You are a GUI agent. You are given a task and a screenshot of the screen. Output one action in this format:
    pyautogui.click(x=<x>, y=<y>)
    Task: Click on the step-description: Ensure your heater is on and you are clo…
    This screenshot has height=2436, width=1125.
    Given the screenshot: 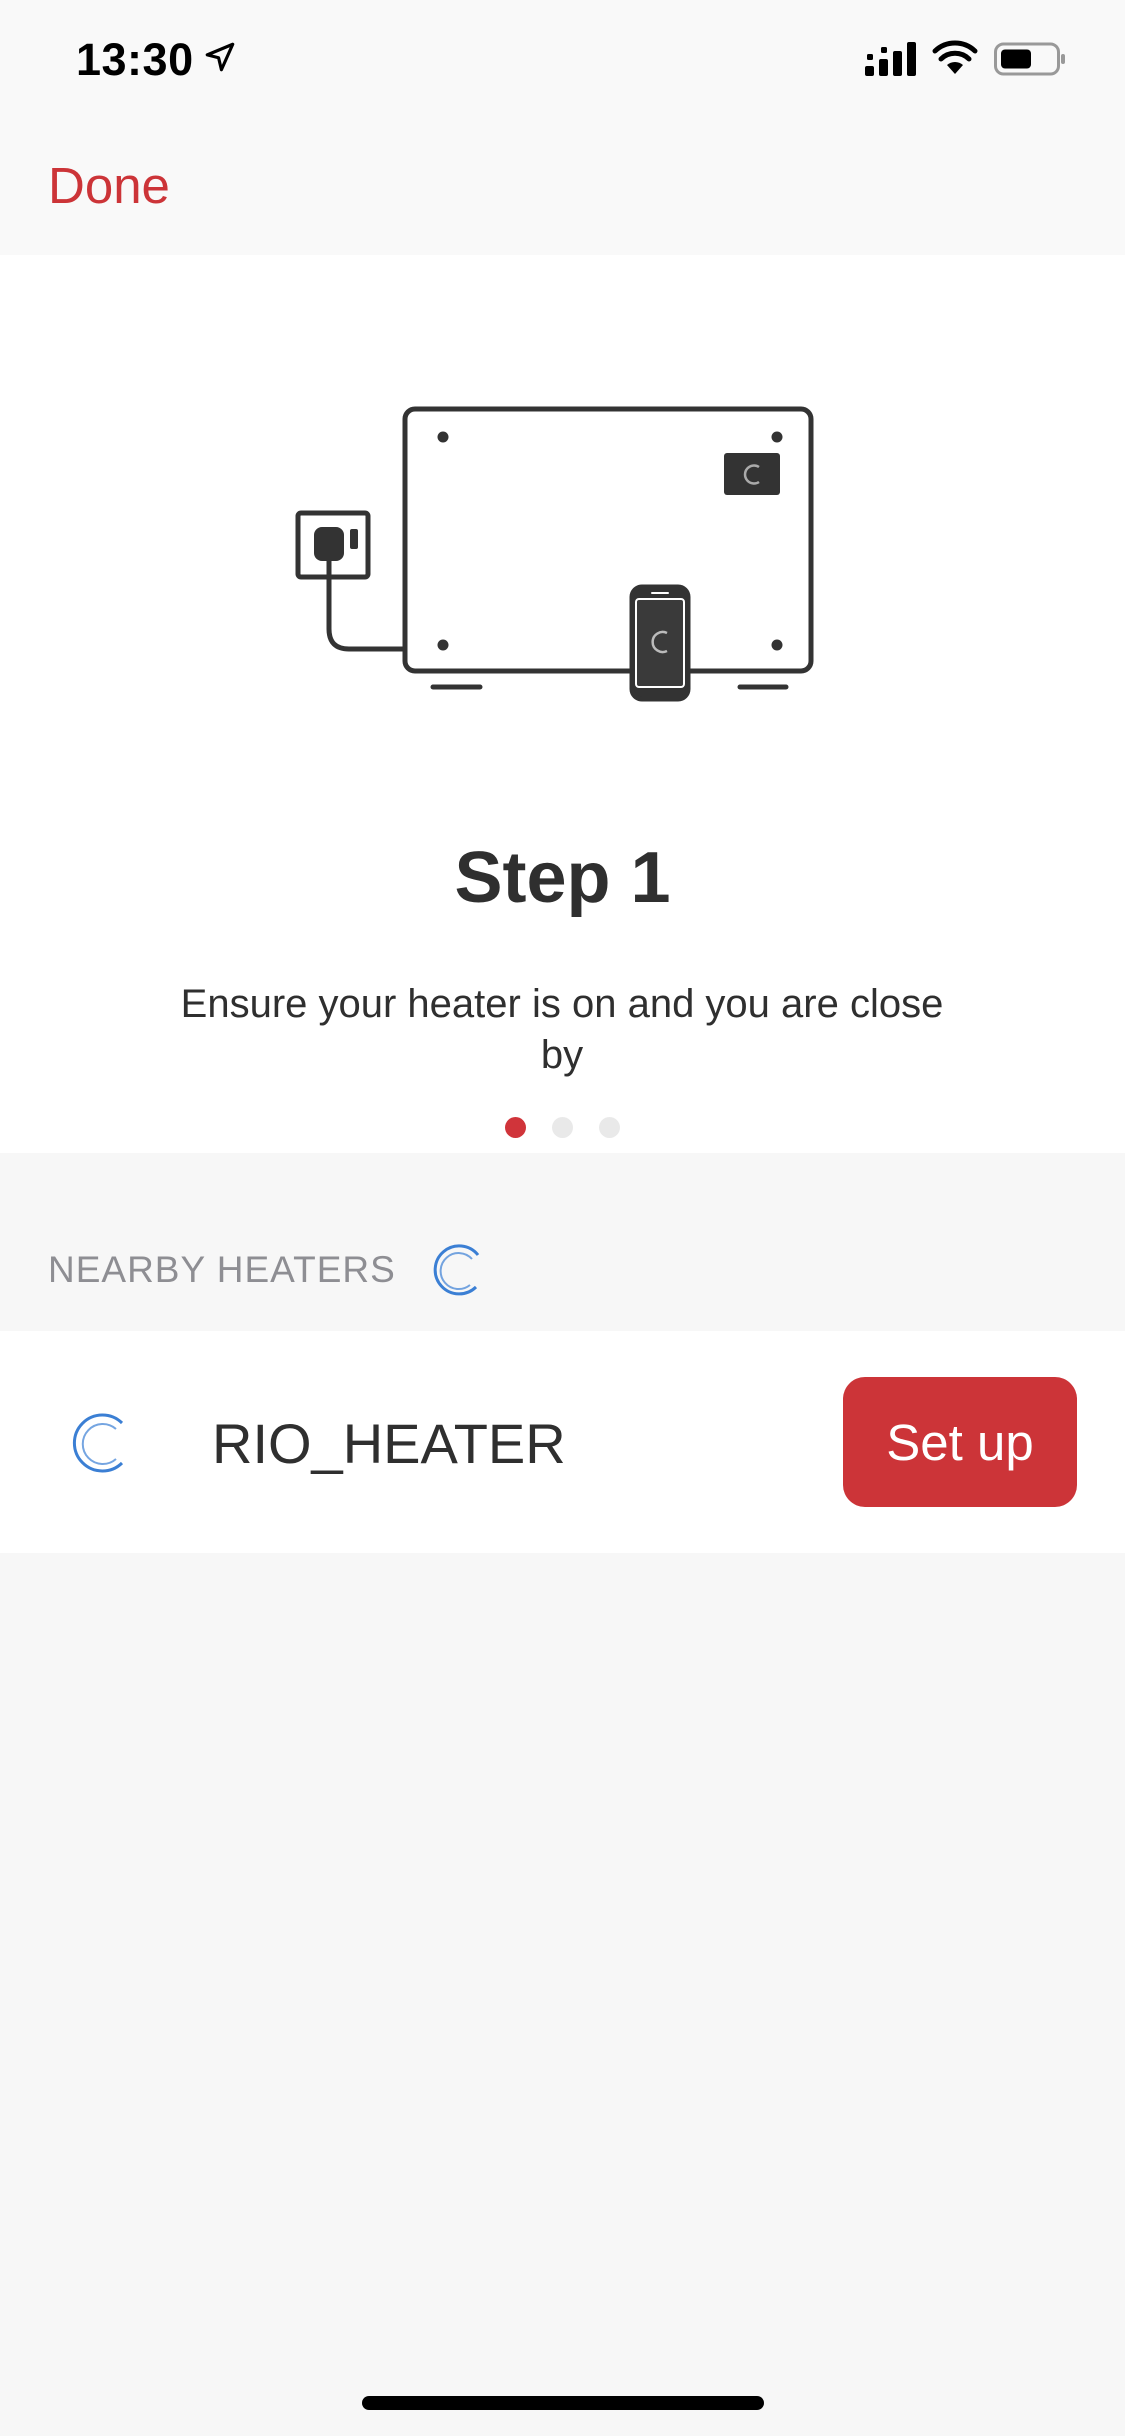 What is the action you would take?
    pyautogui.click(x=562, y=1029)
    